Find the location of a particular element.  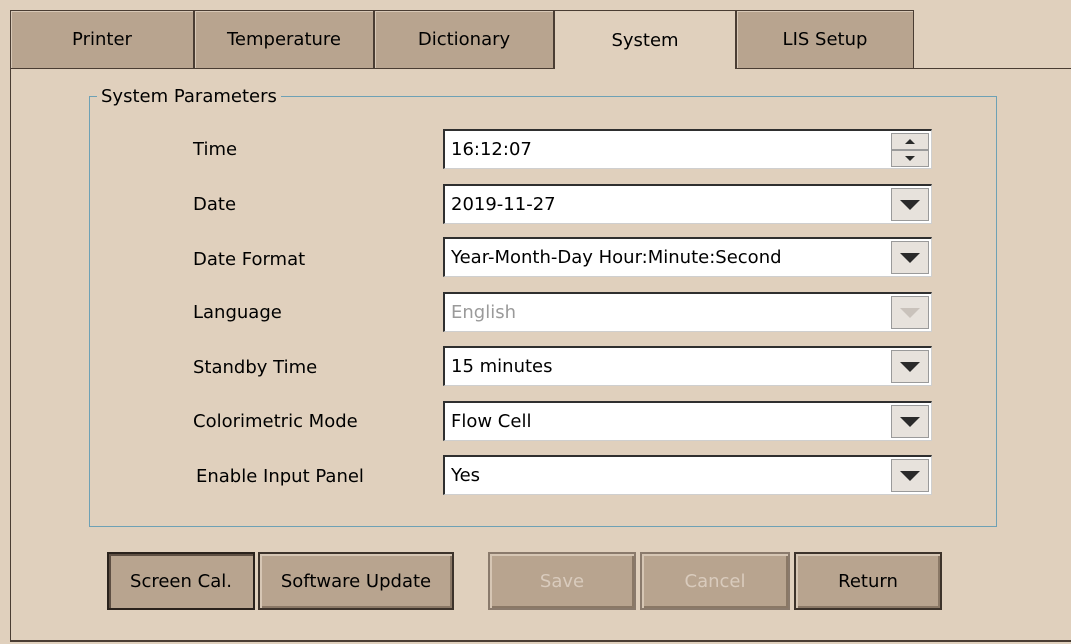

arrow-up-icon is located at coordinates (910, 141).